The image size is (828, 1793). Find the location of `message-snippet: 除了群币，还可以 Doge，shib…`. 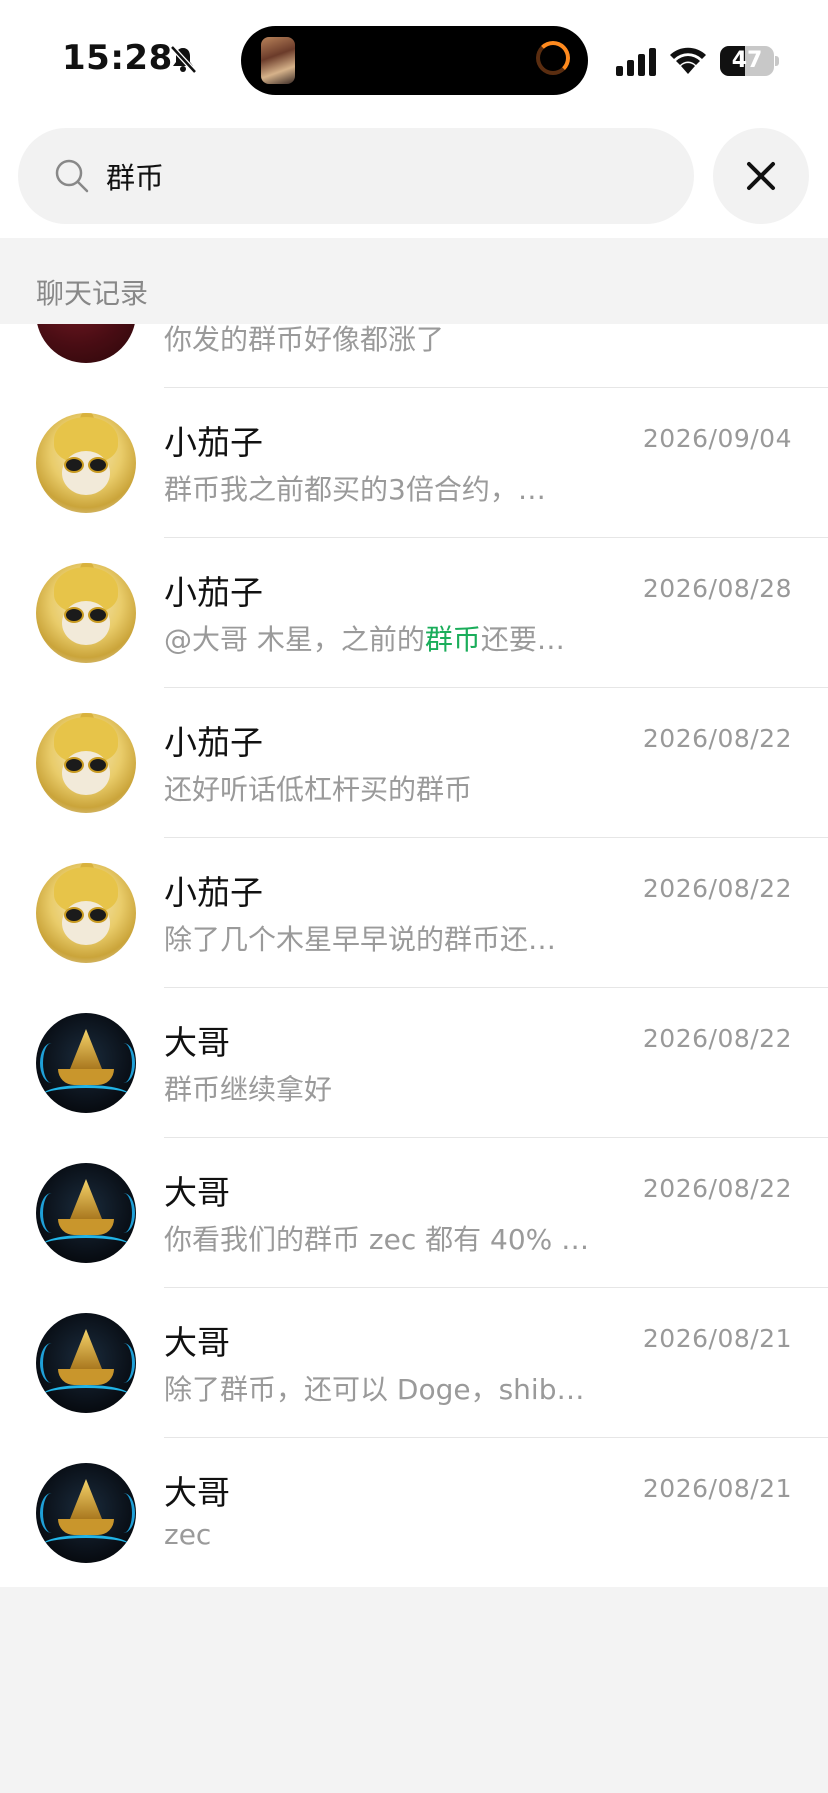

message-snippet: 除了群币，还可以 Doge，shib… is located at coordinates (374, 1389).